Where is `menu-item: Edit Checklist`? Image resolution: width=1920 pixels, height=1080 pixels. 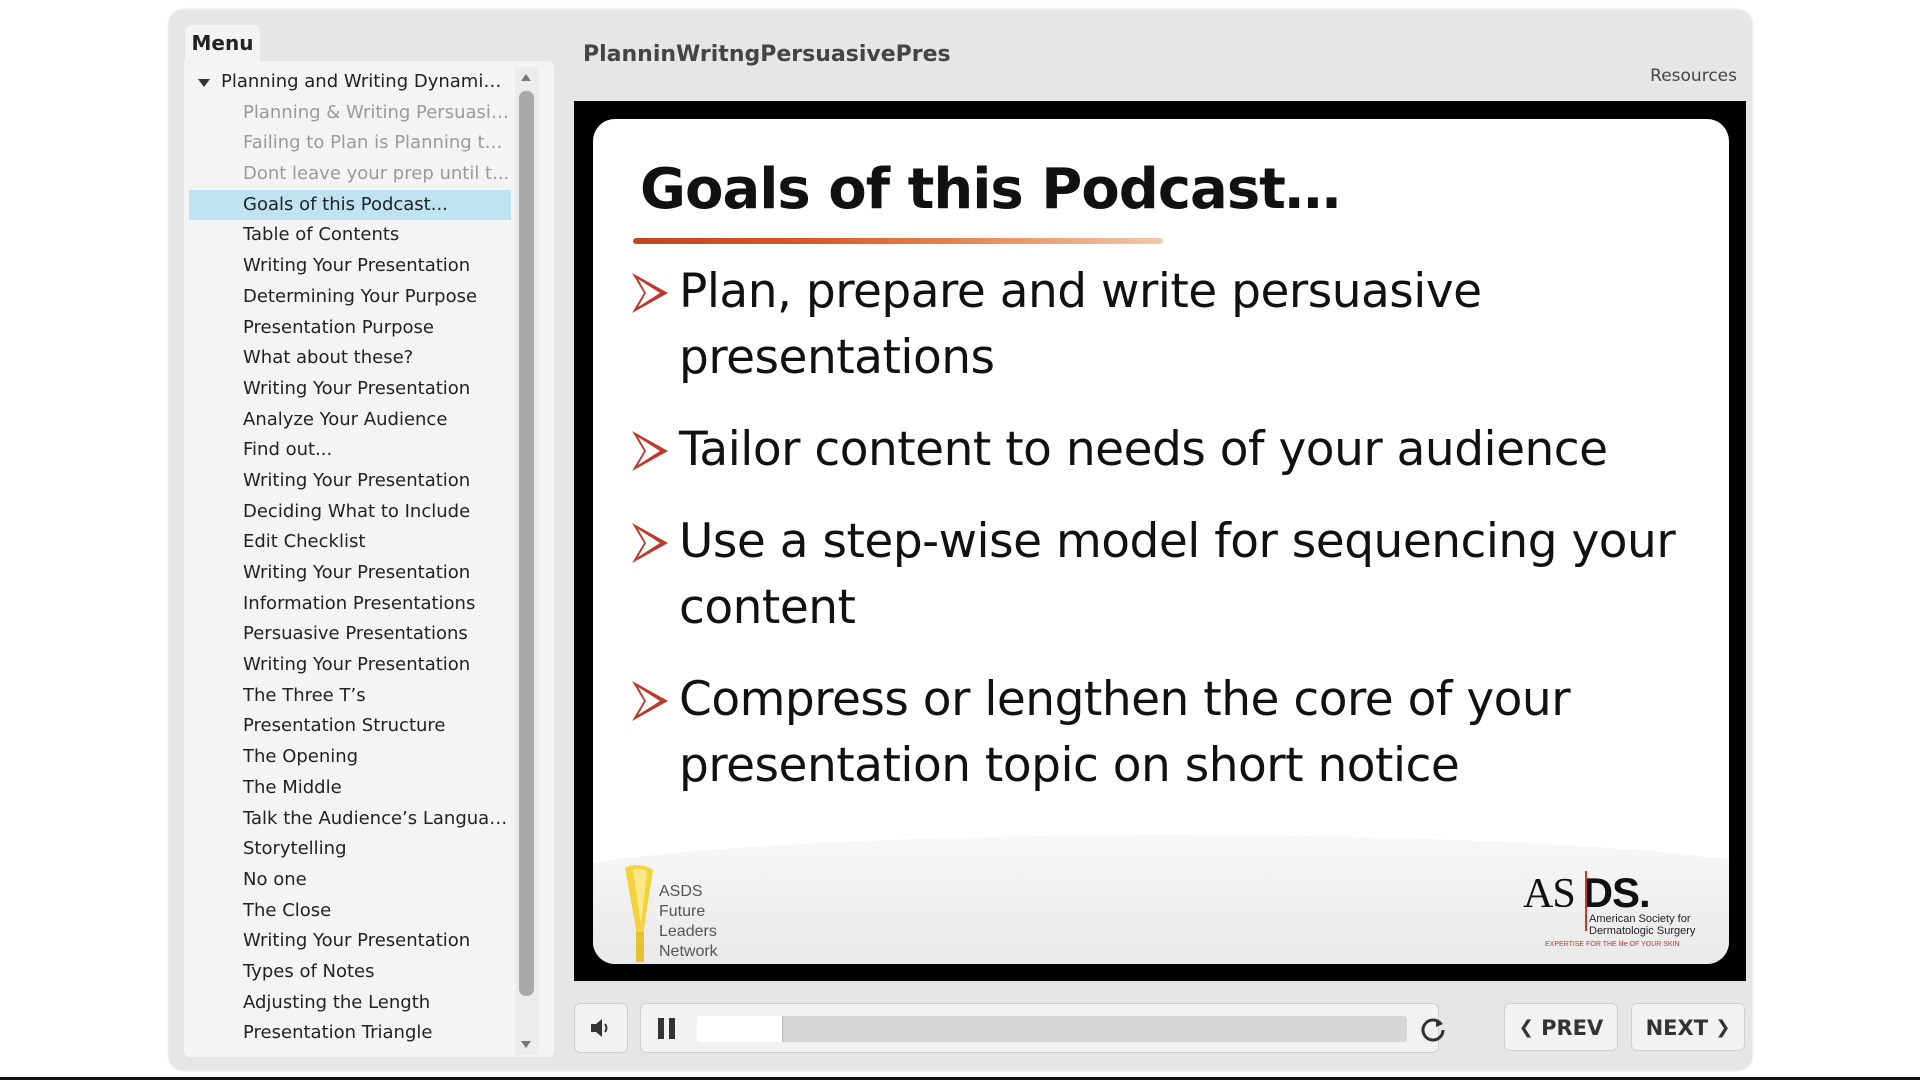 menu-item: Edit Checklist is located at coordinates (350, 542).